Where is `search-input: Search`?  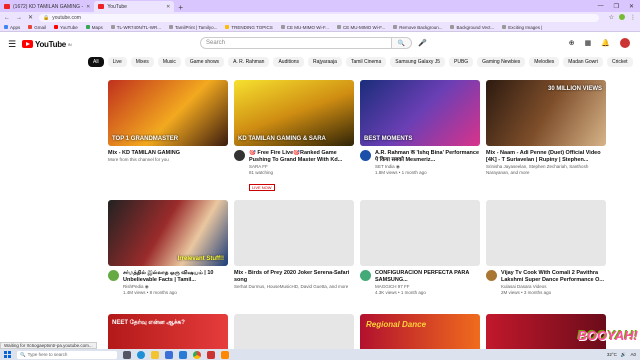 search-input: Search is located at coordinates (296, 43).